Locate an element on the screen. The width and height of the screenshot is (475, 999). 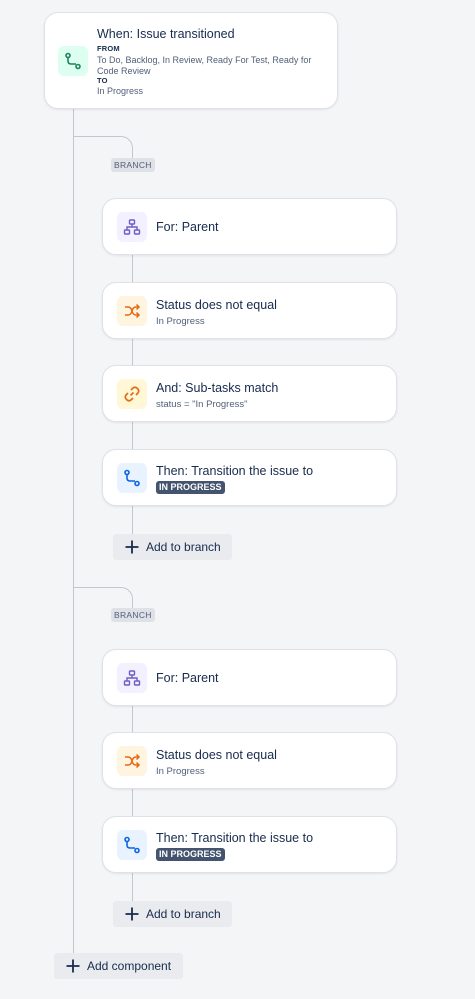
add-component-button: Add component is located at coordinates (118, 966).